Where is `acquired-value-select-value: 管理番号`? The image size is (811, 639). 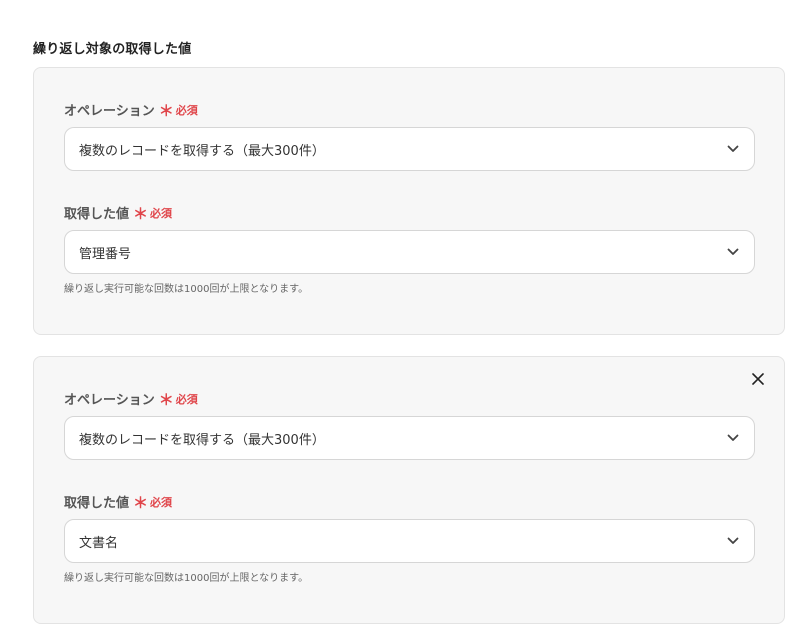
acquired-value-select-value: 管理番号 is located at coordinates (105, 254).